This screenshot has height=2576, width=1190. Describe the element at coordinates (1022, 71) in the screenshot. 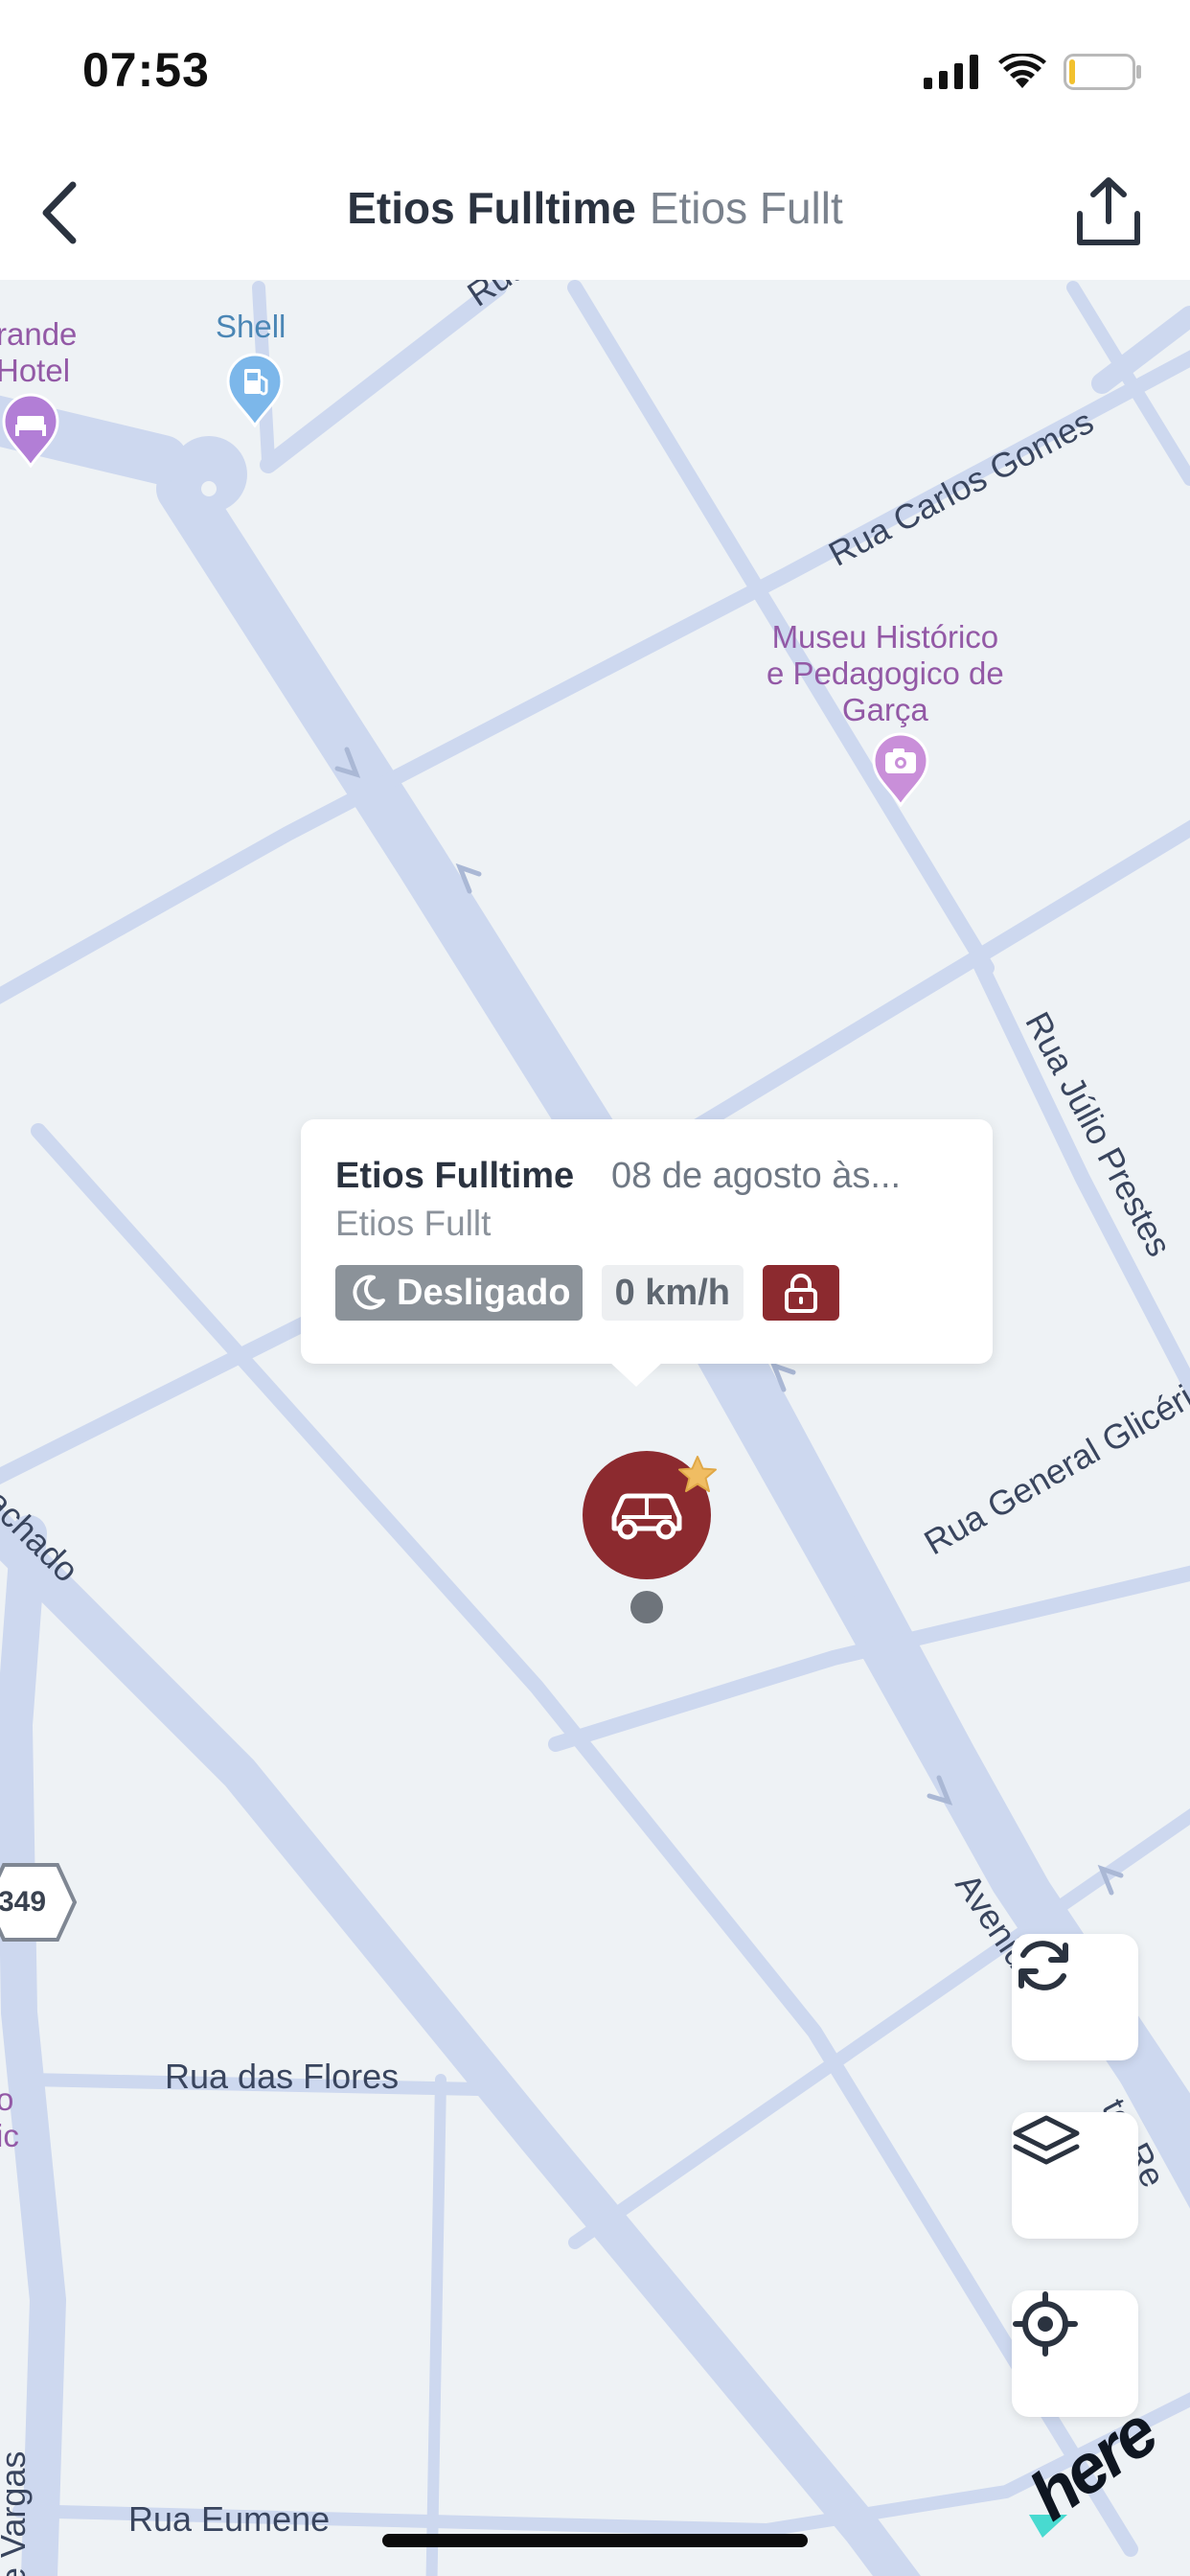

I see `wifi-icon` at that location.